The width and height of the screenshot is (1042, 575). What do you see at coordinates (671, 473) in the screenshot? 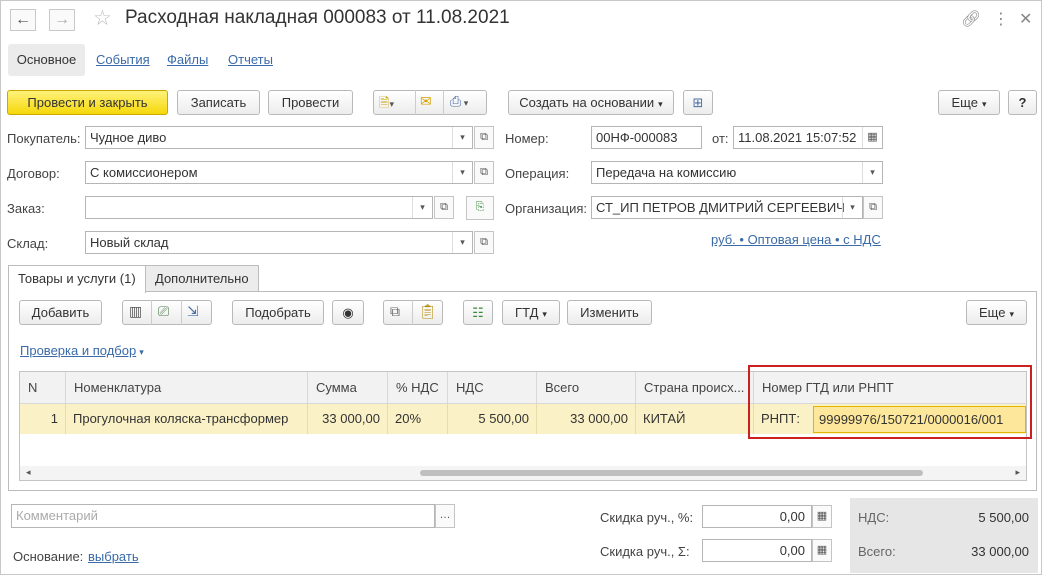
I see `scrollbar-thumb` at bounding box center [671, 473].